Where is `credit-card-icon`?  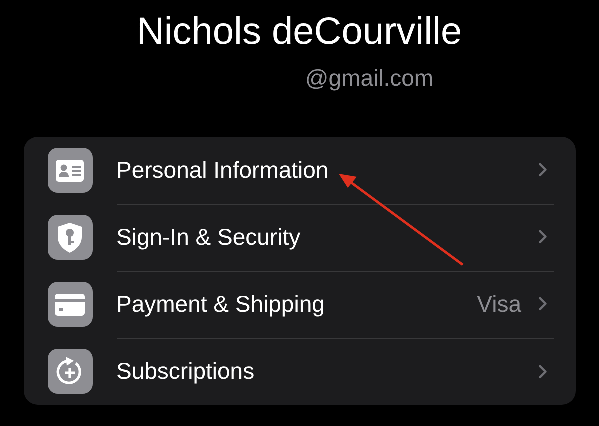
credit-card-icon is located at coordinates (70, 305).